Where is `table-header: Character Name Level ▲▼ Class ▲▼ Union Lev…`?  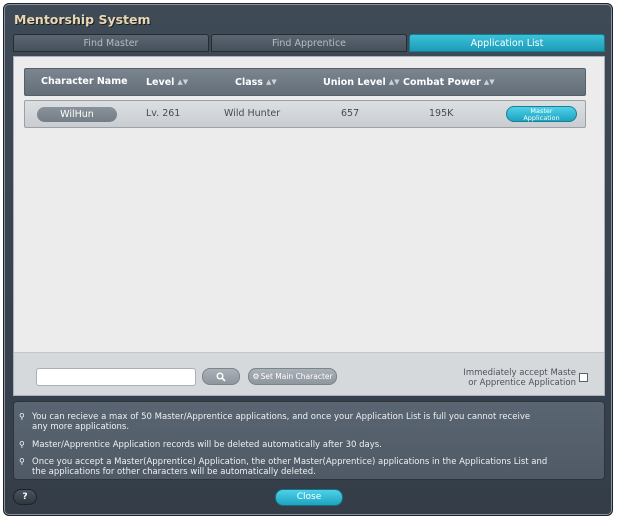
table-header: Character Name Level ▲▼ Class ▲▼ Union Lev… is located at coordinates (305, 82).